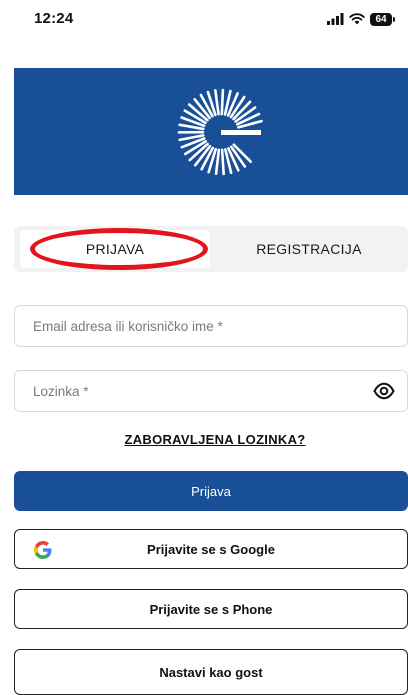  What do you see at coordinates (384, 391) in the screenshot?
I see `eye-icon` at bounding box center [384, 391].